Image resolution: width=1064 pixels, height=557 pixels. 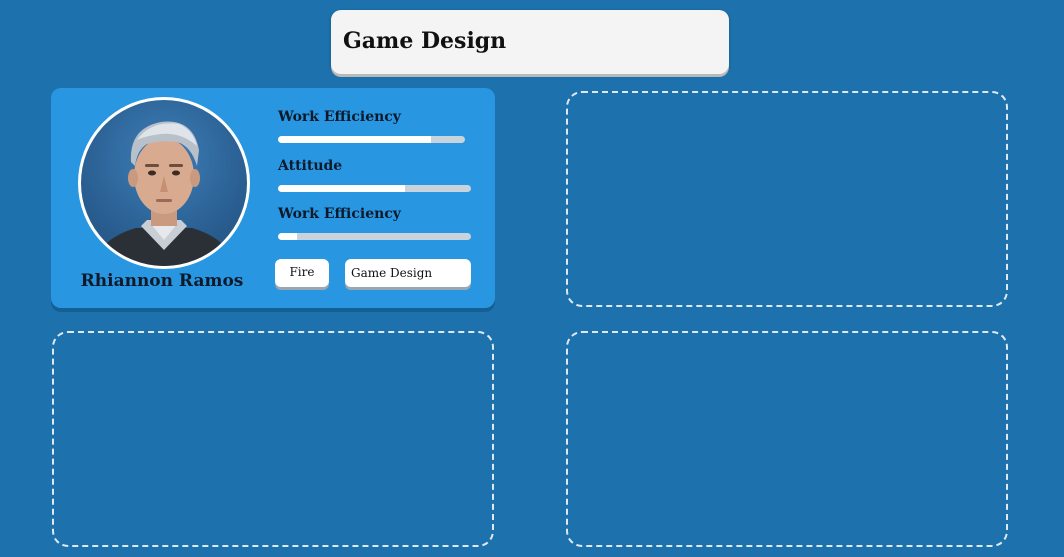 What do you see at coordinates (310, 166) in the screenshot?
I see `stat-label-attitude: Attitude` at bounding box center [310, 166].